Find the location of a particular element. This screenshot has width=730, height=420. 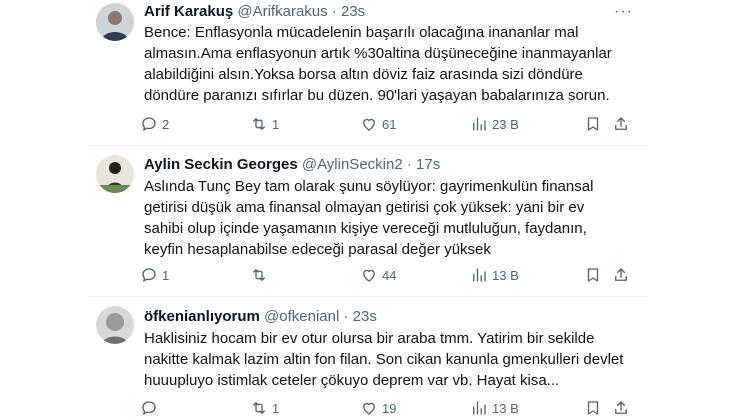

action-bar: 1 44 13 B is located at coordinates (390, 275).